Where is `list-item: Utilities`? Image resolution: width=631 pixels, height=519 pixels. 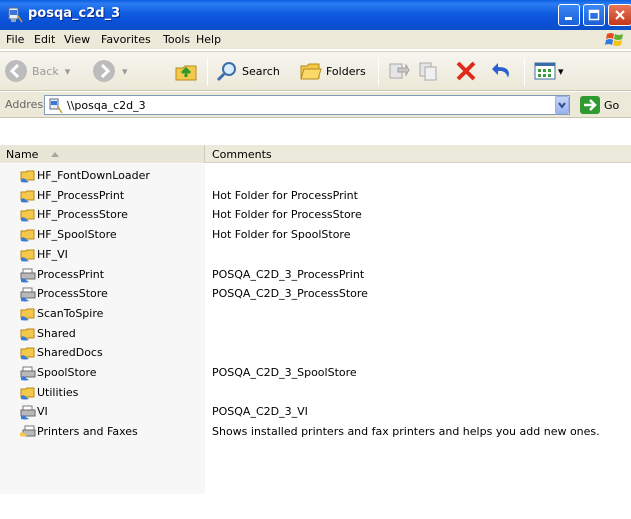
list-item: Utilities is located at coordinates (315, 392).